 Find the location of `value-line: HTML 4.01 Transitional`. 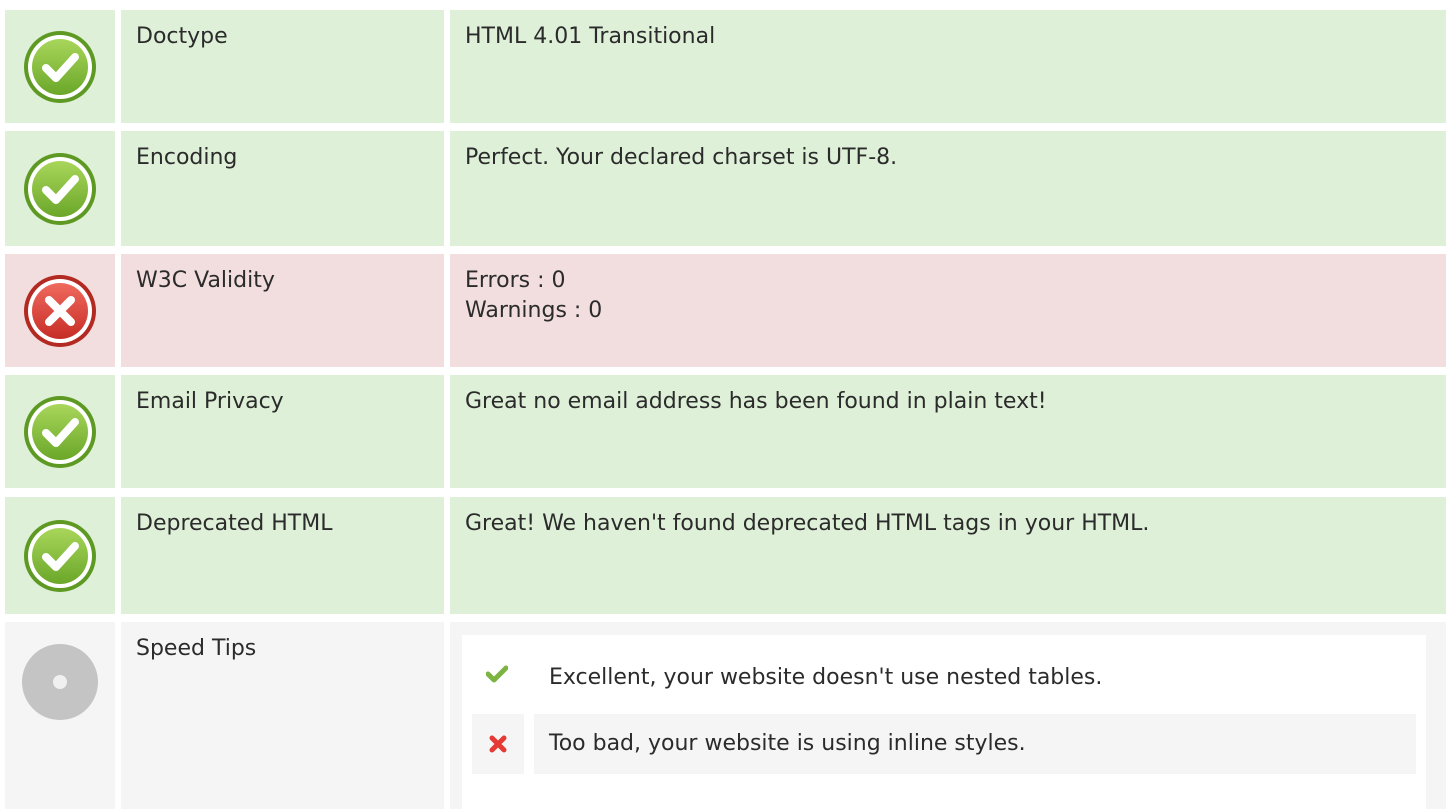

value-line: HTML 4.01 Transitional is located at coordinates (590, 36).